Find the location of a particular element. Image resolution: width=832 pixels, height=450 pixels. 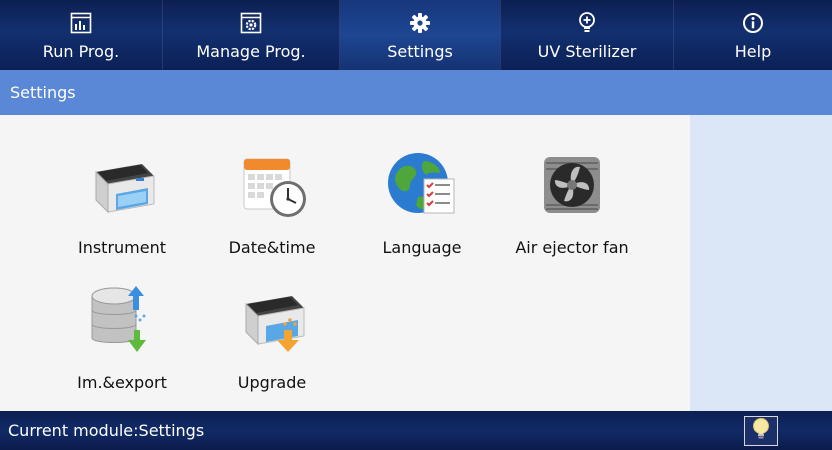

calendar-clock-icon is located at coordinates (272, 185).